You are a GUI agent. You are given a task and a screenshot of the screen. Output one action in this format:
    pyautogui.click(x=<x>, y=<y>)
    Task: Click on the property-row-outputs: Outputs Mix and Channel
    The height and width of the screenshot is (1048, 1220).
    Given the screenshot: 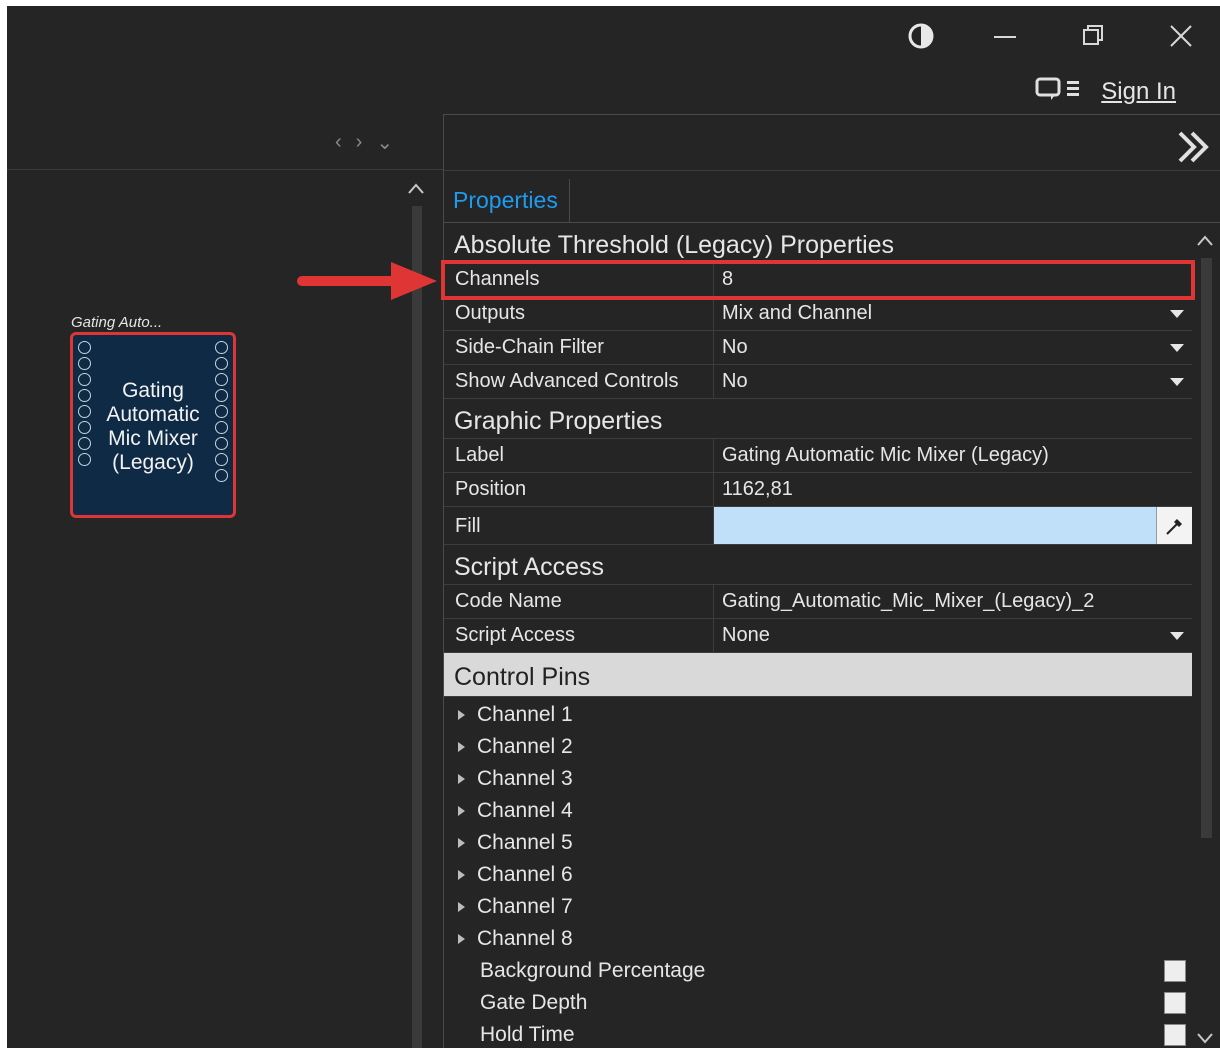 What is the action you would take?
    pyautogui.click(x=818, y=314)
    